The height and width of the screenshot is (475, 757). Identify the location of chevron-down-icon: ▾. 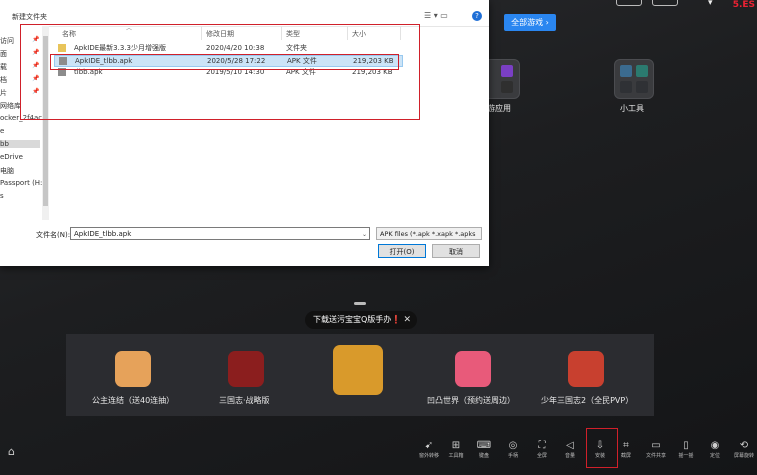
(710, 4).